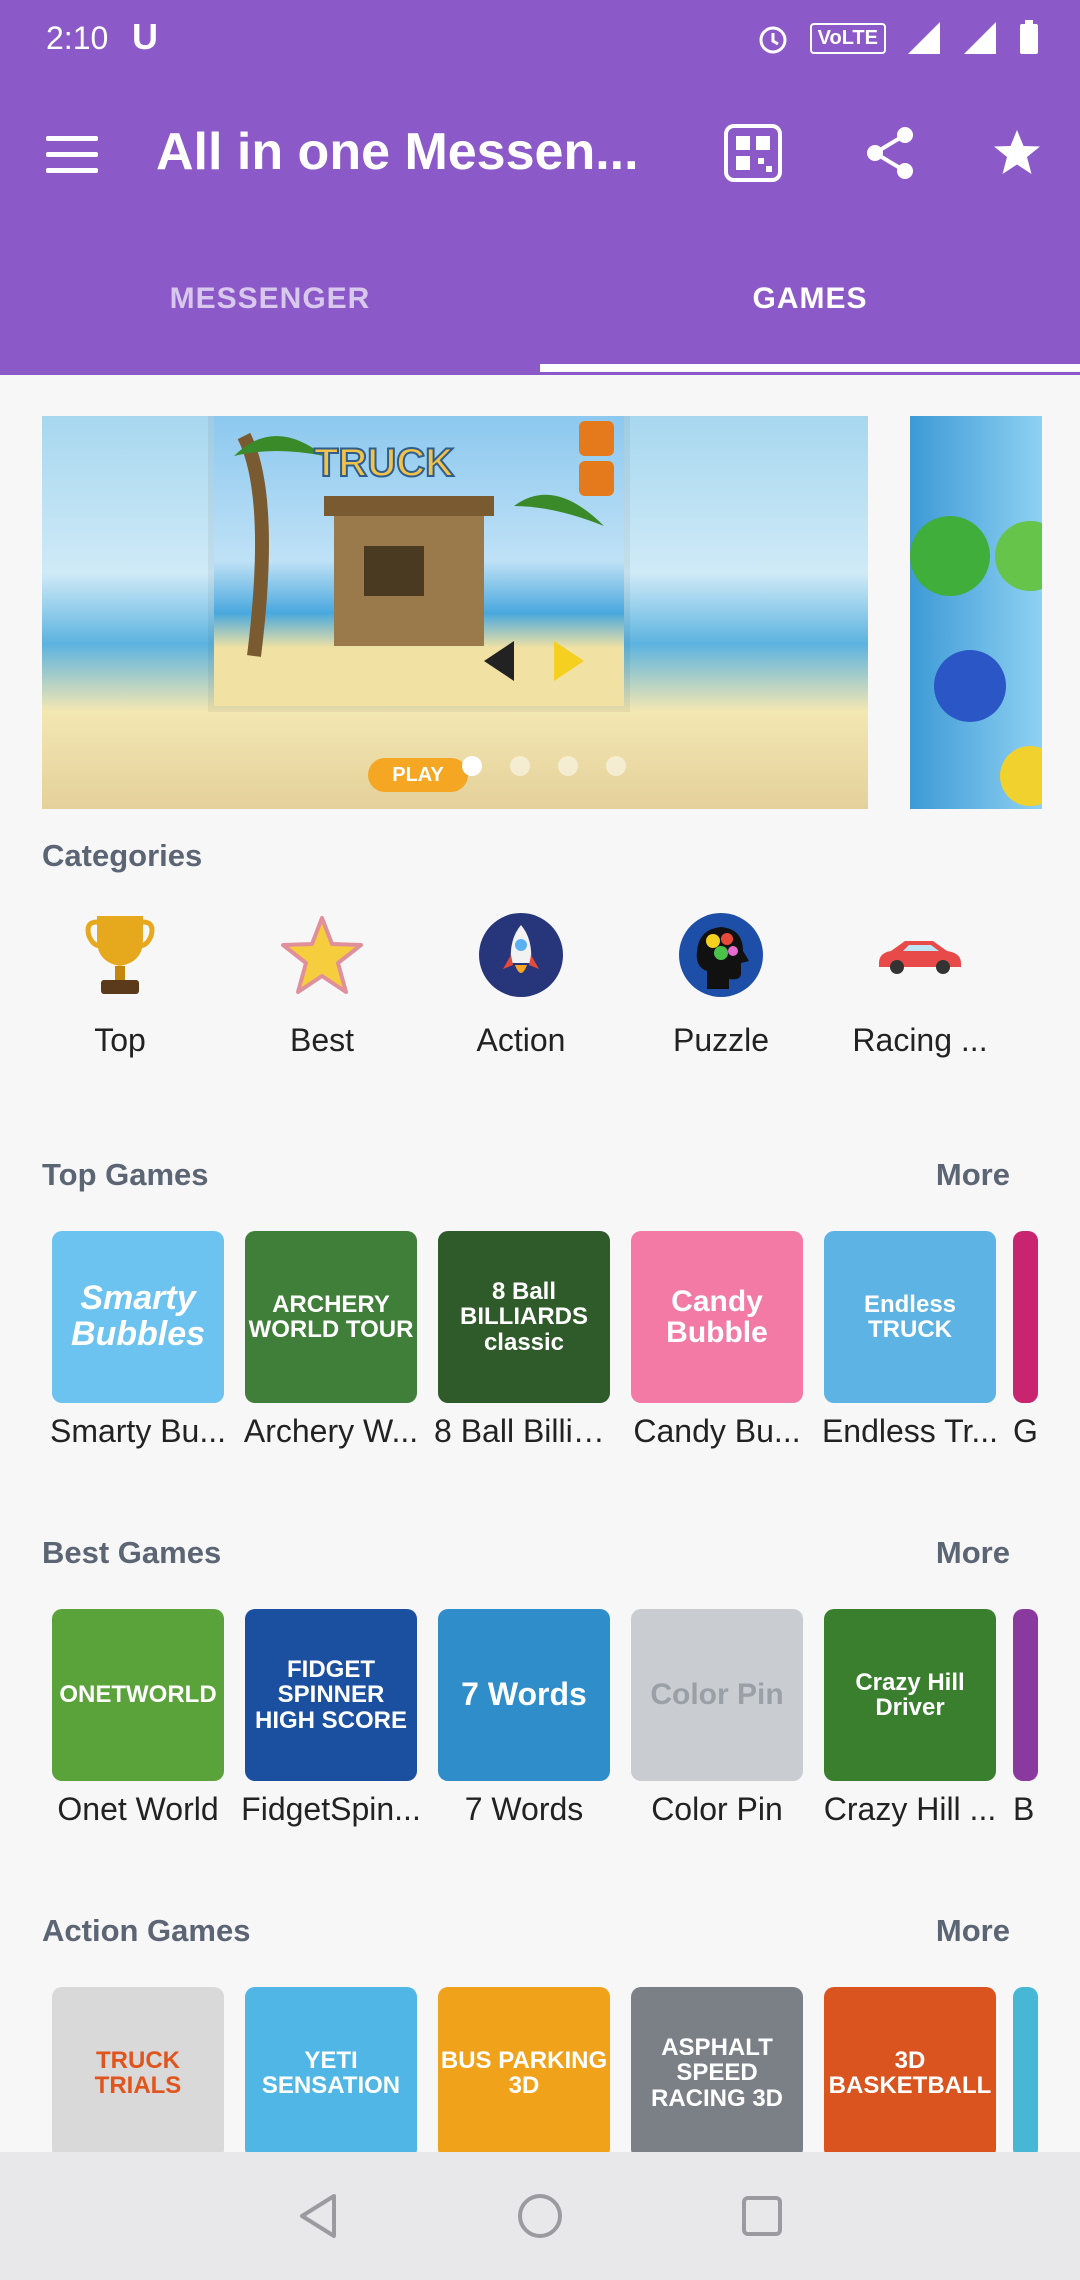 The width and height of the screenshot is (1080, 2280). What do you see at coordinates (145, 36) in the screenshot?
I see `status-app-icon: U` at bounding box center [145, 36].